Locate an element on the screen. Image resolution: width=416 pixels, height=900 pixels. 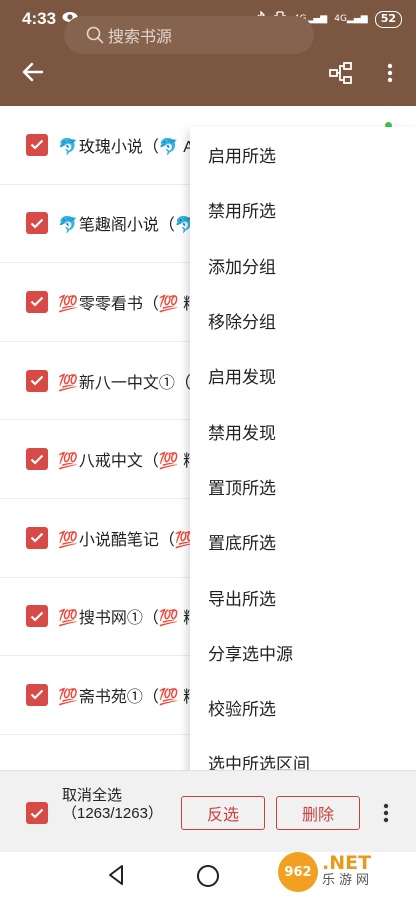
arrow-left-icon is located at coordinates (33, 72).